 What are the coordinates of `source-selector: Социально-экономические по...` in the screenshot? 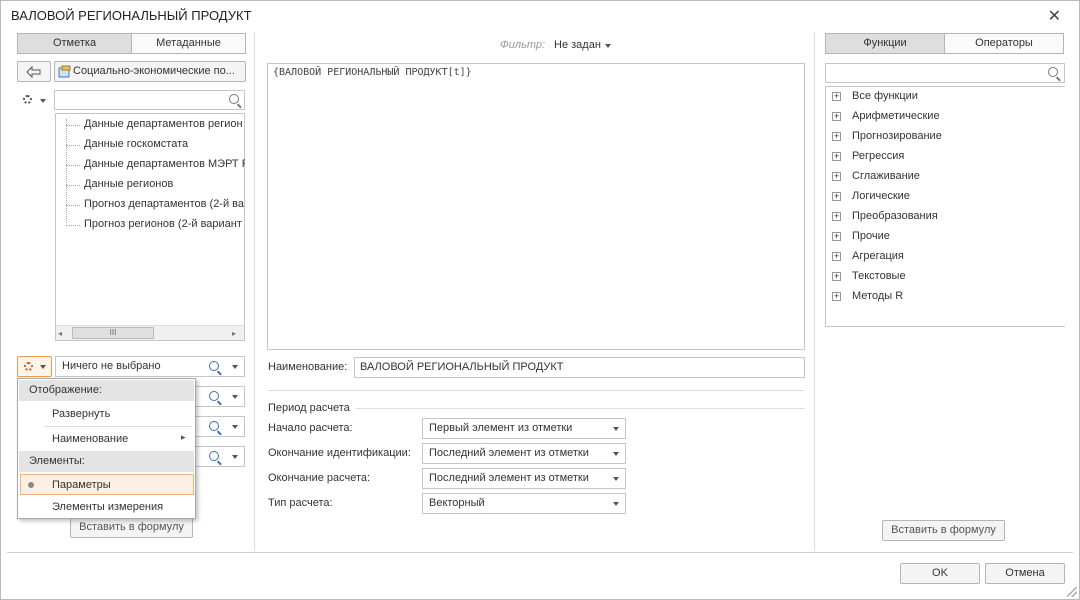 It's located at (150, 71).